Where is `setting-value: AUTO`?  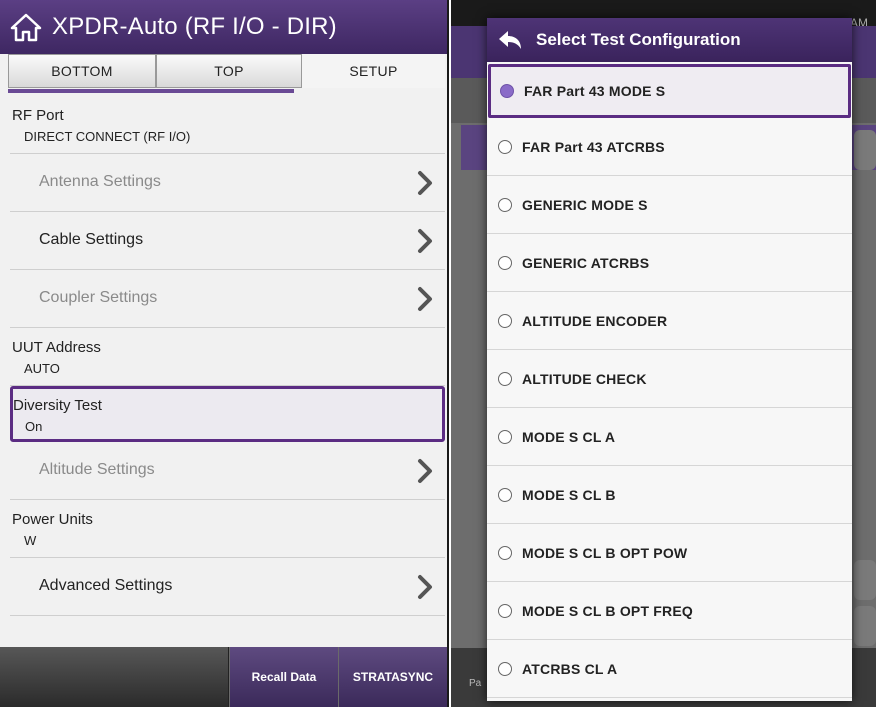
setting-value: AUTO is located at coordinates (42, 368).